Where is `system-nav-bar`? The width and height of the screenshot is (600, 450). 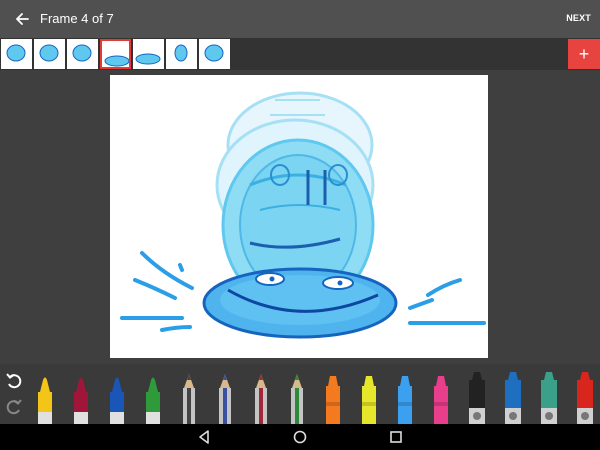 system-nav-bar is located at coordinates (300, 437).